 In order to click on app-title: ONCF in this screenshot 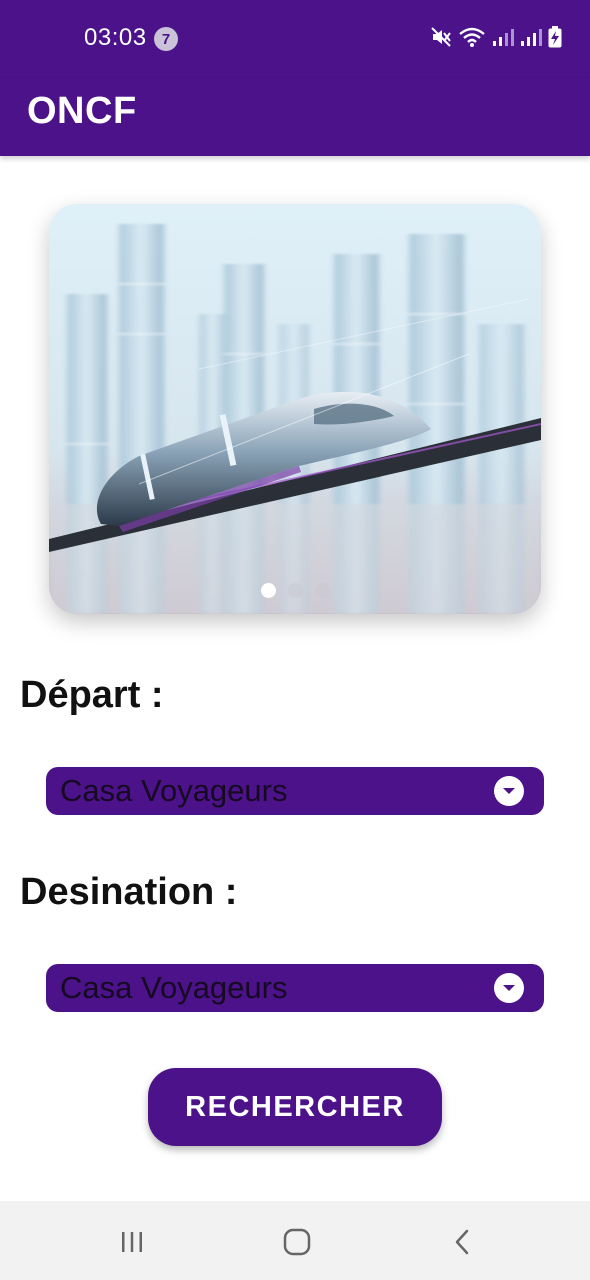, I will do `click(82, 111)`.